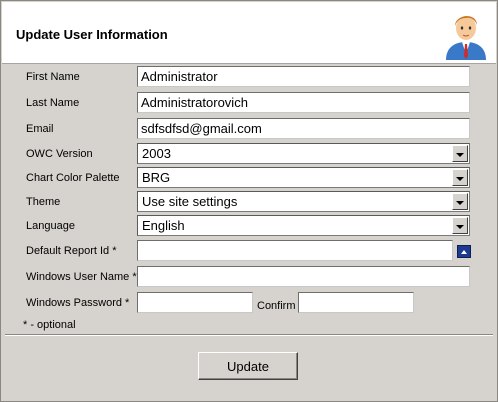 This screenshot has height=402, width=498. I want to click on optional-note: * - optional, so click(49, 325).